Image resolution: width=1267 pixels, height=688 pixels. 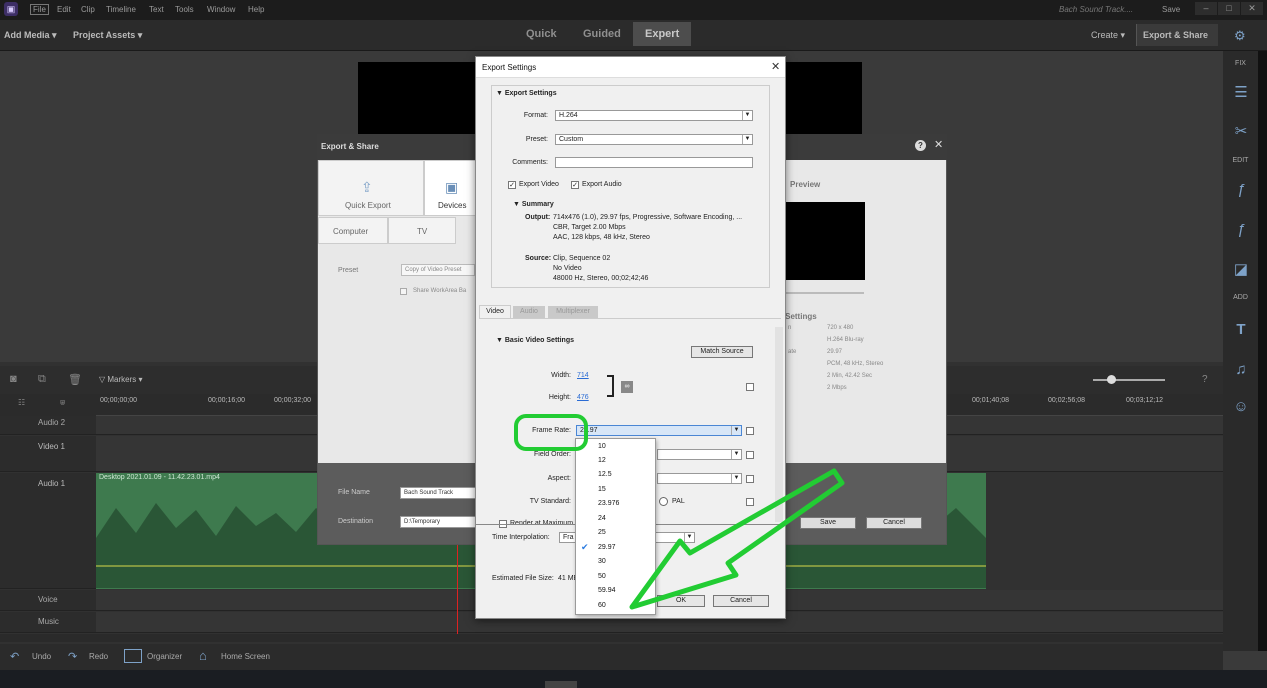 What do you see at coordinates (575, 185) in the screenshot?
I see `export-audio-checkbox: ✓` at bounding box center [575, 185].